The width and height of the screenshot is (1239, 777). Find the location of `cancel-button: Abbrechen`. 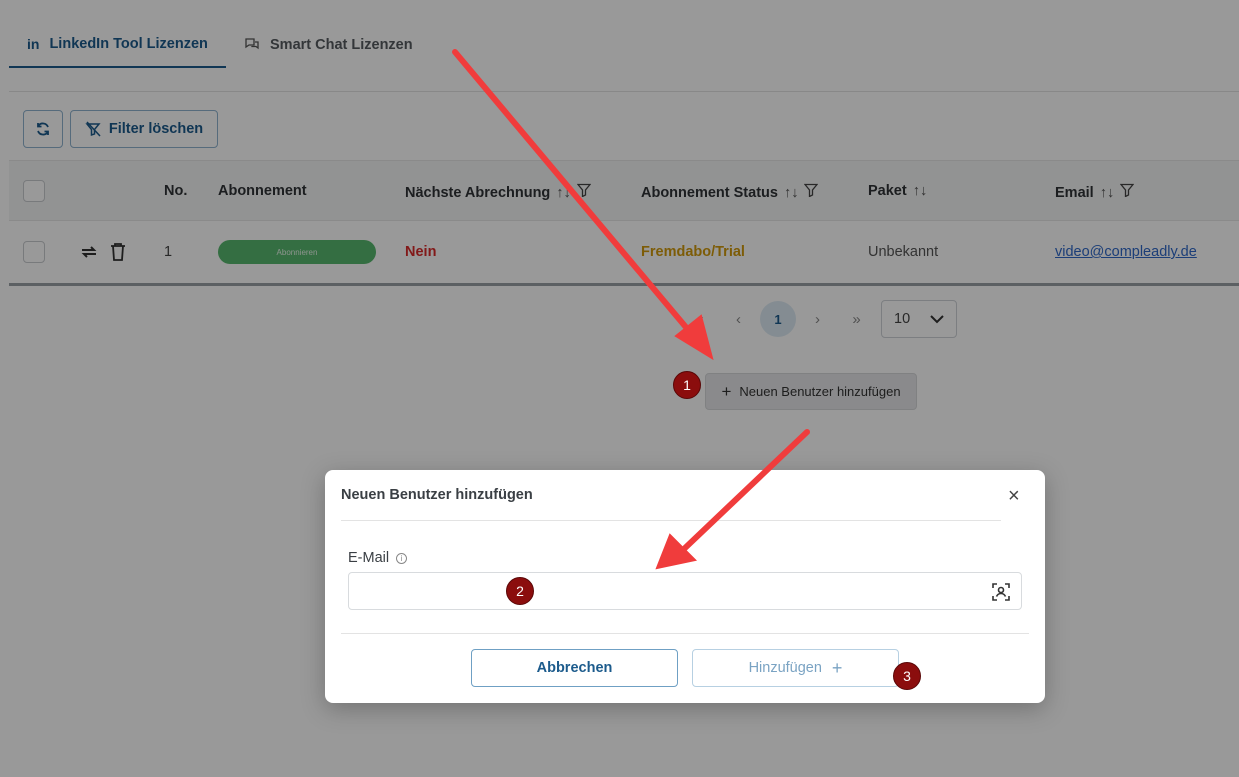

cancel-button: Abbrechen is located at coordinates (574, 668).